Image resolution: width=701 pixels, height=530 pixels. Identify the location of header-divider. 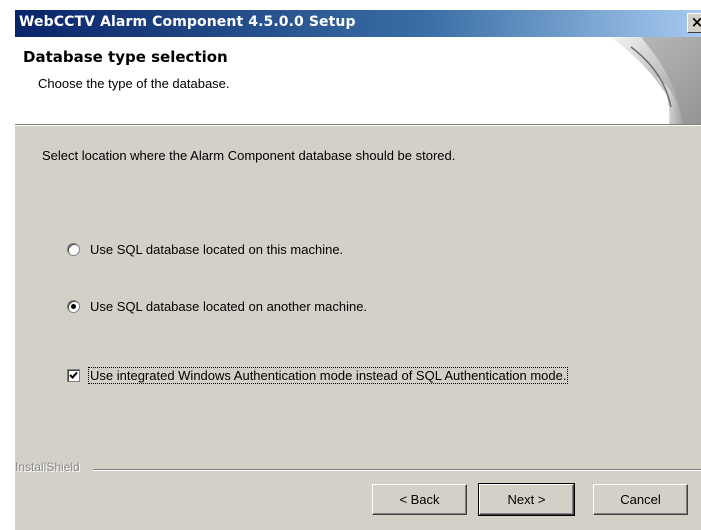
(358, 125).